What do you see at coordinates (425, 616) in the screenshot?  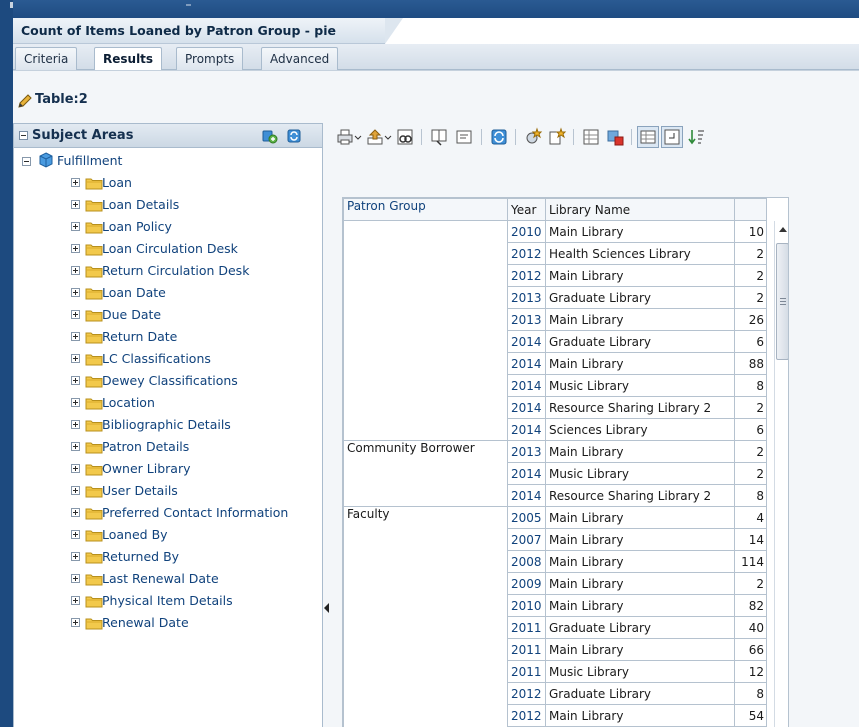 I see `patron-group-cell: Faculty` at bounding box center [425, 616].